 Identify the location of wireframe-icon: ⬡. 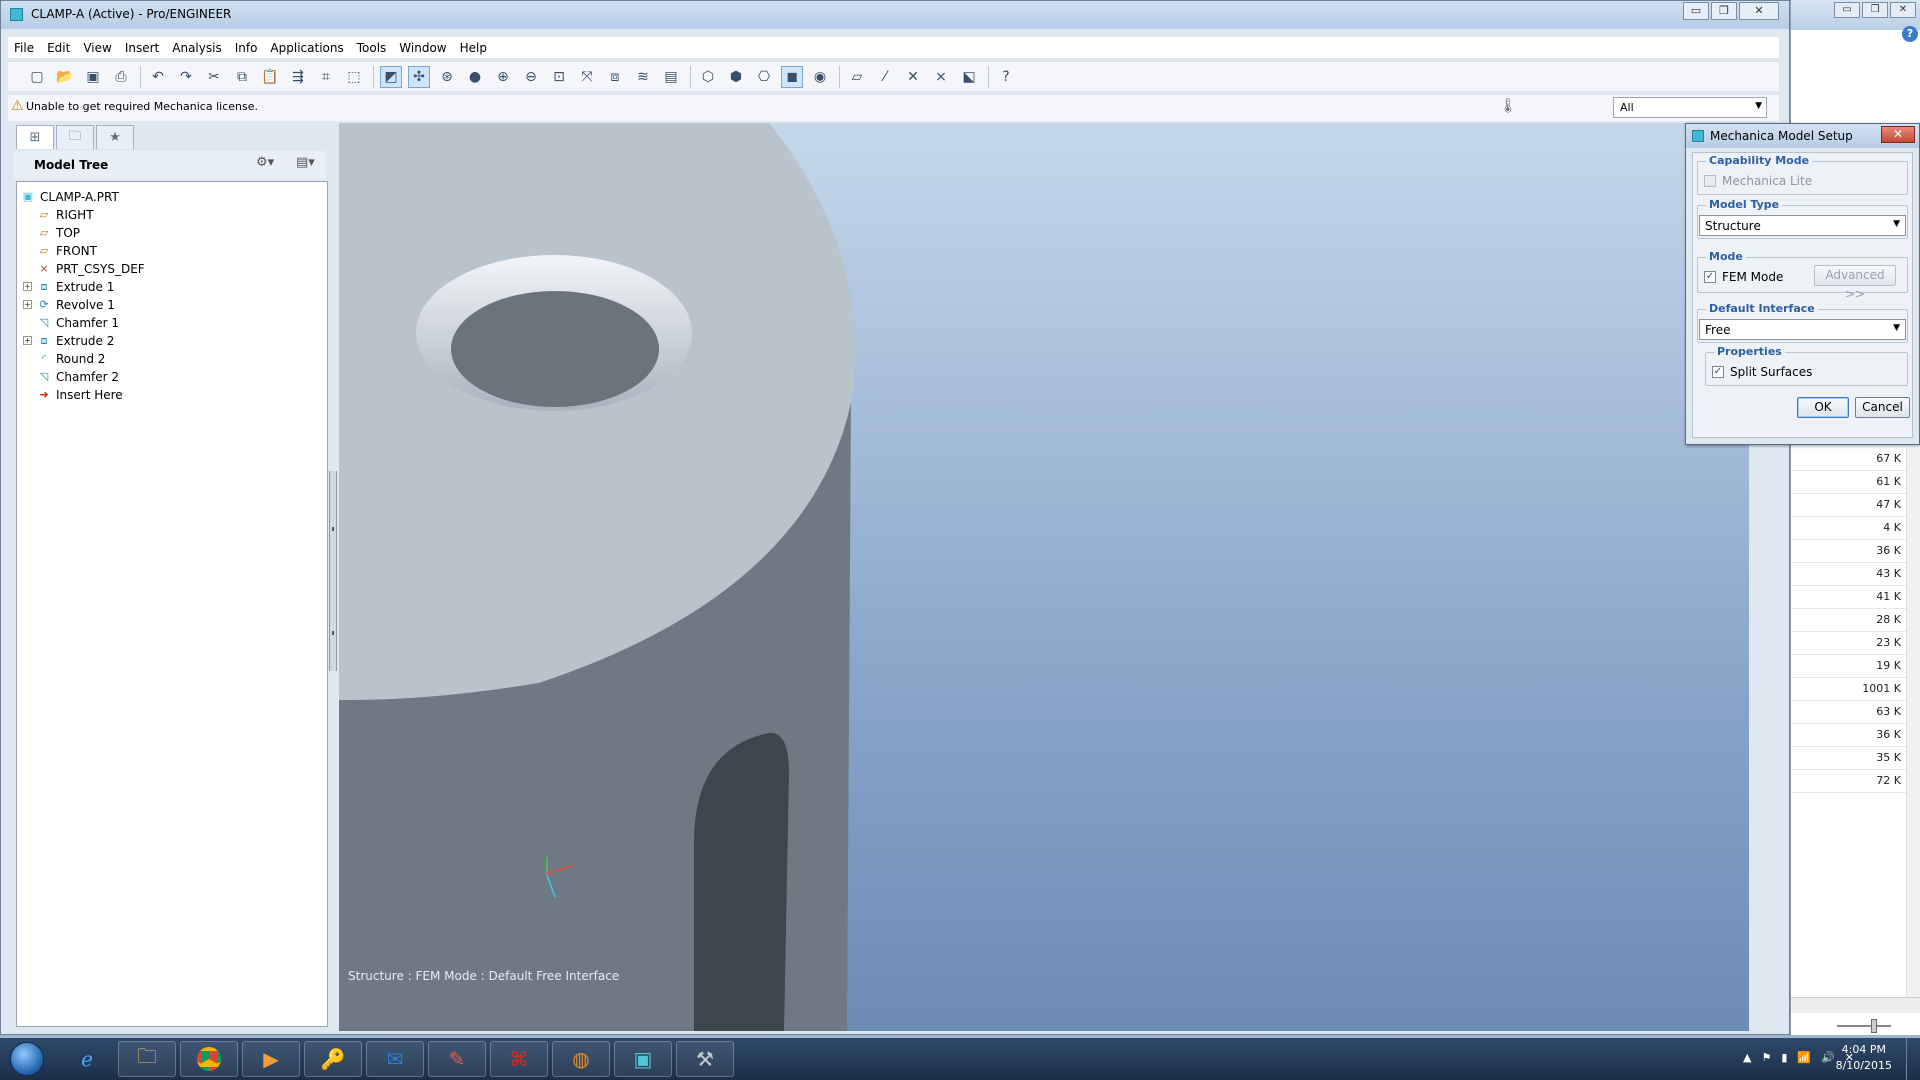
(708, 77).